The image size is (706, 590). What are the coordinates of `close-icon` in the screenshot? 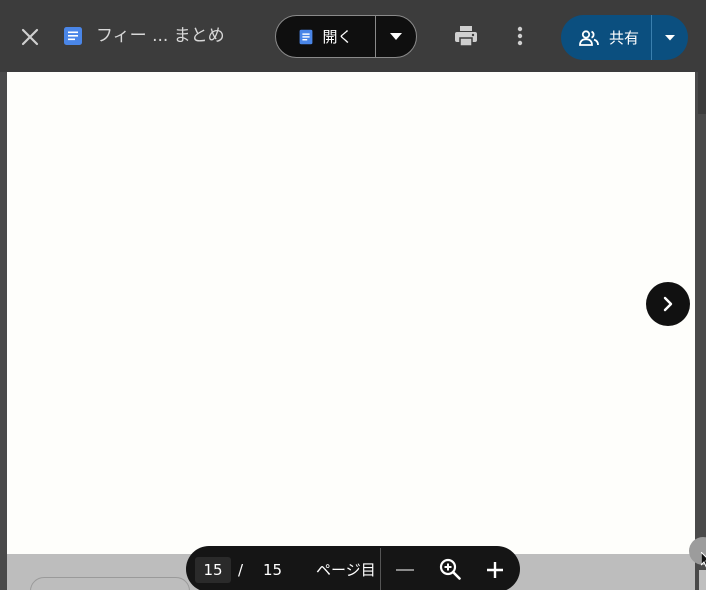 It's located at (30, 37).